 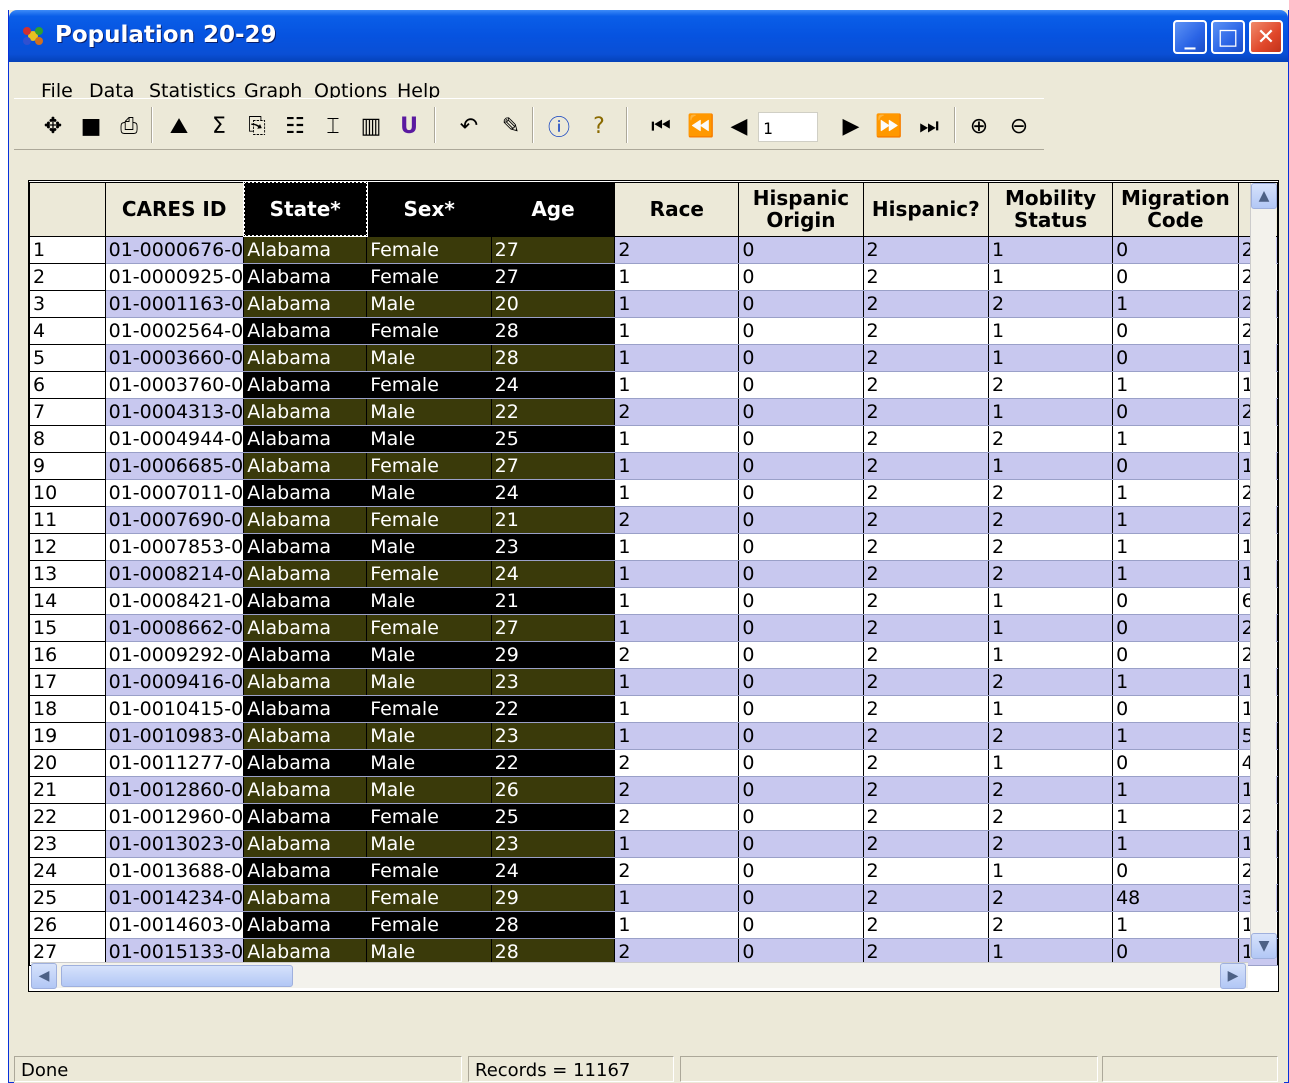 I want to click on table-row: 9 01-0006685-0 Alabama Female 27 1 0 2 1 0 1, so click(x=653, y=465).